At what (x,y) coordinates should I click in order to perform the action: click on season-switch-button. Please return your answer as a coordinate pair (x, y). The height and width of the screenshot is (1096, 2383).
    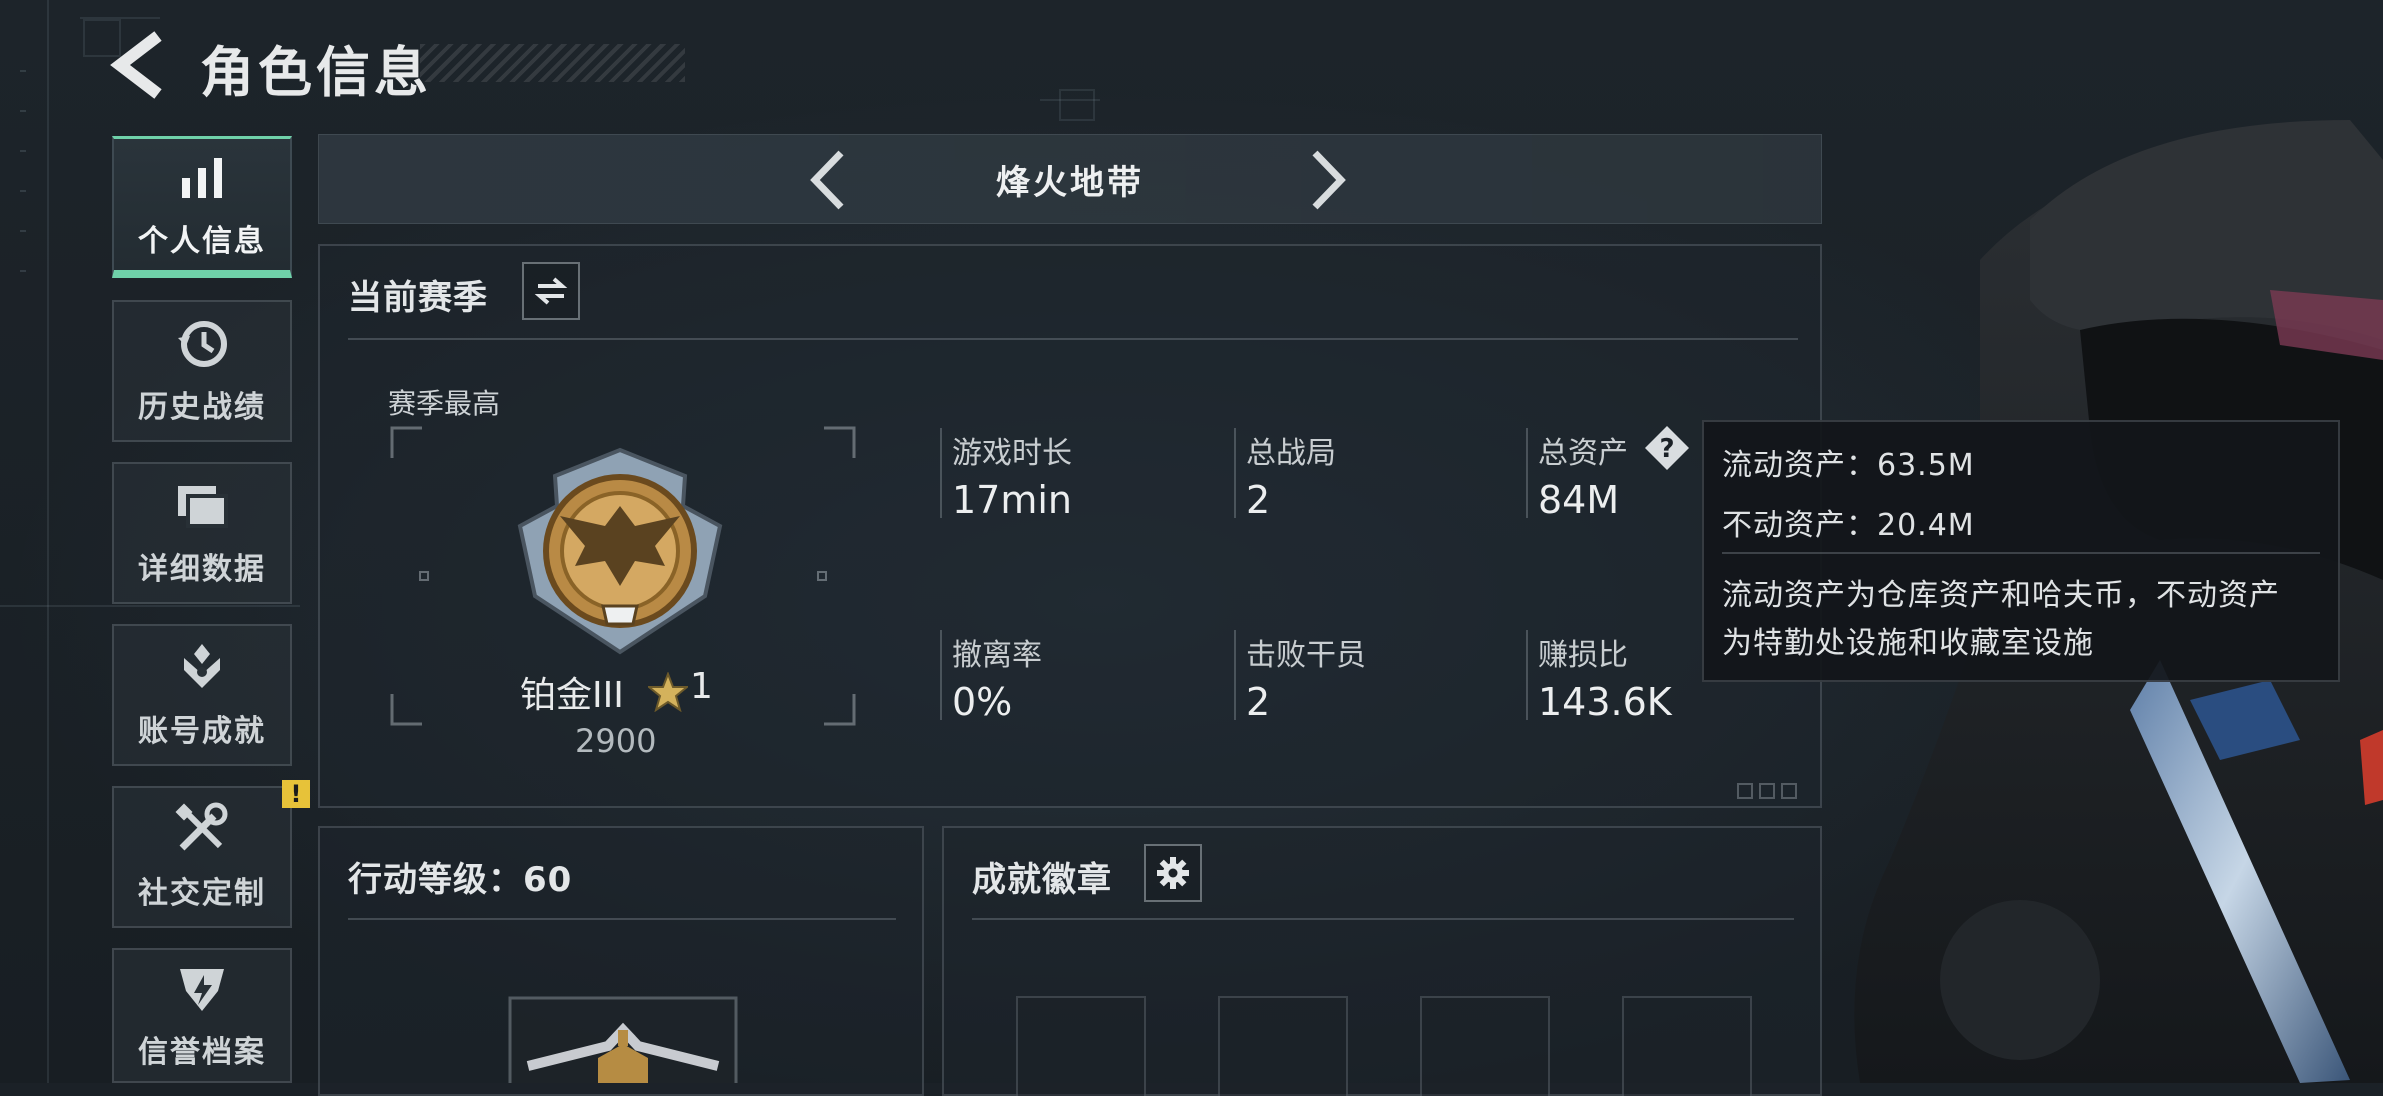
    Looking at the image, I should click on (551, 291).